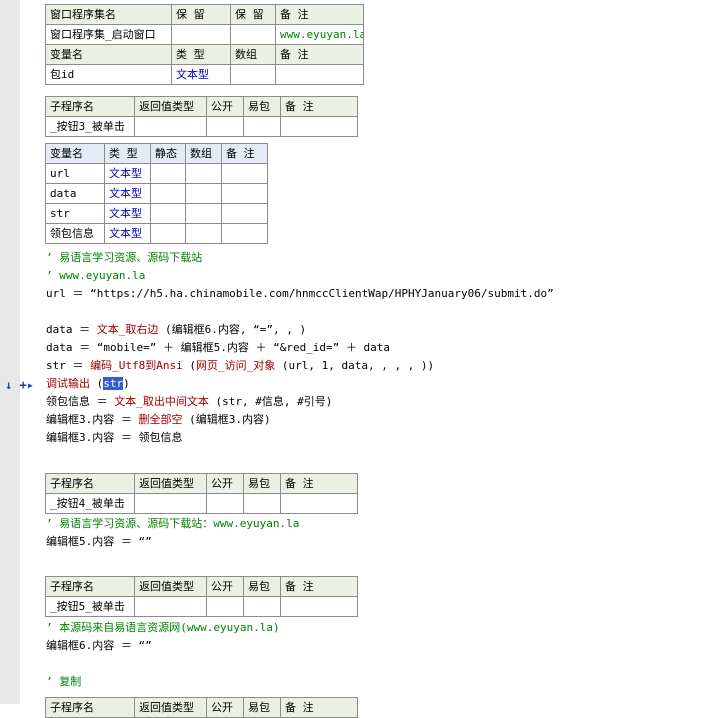  I want to click on code-comment: ’ 本源码来自易语言资源网(www.eyuyan.la), so click(163, 628).